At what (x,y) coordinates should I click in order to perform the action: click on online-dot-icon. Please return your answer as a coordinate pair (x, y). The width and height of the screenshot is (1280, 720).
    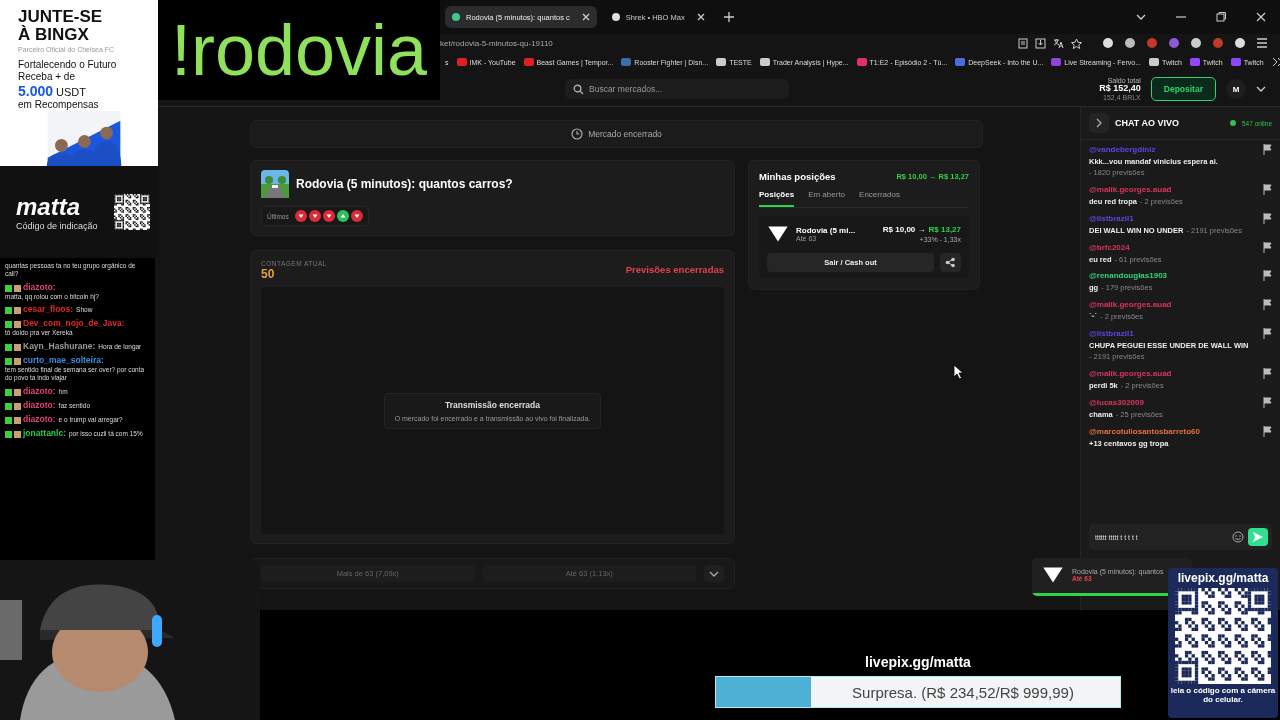
    Looking at the image, I should click on (1233, 123).